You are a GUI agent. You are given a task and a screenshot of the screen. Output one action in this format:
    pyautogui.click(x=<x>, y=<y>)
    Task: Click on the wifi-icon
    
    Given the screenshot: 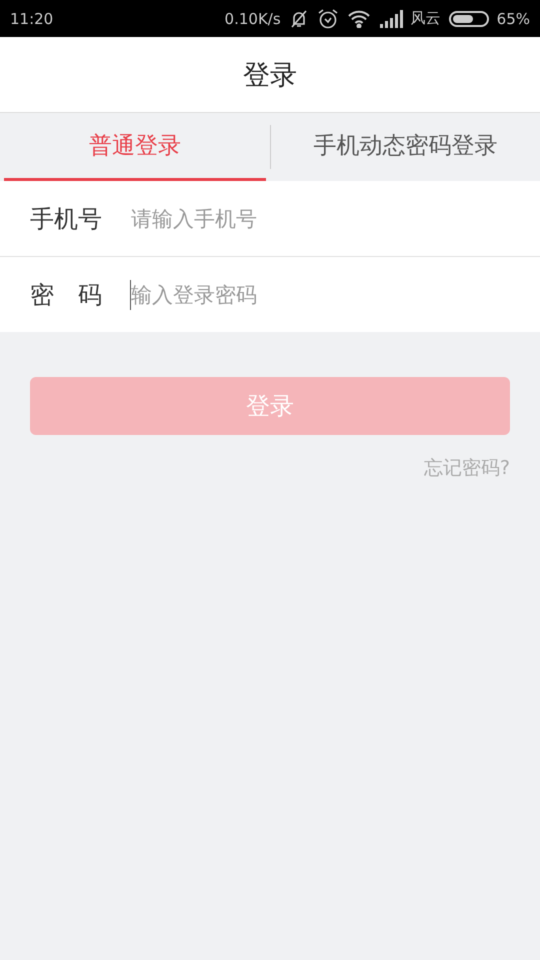 What is the action you would take?
    pyautogui.click(x=358, y=19)
    